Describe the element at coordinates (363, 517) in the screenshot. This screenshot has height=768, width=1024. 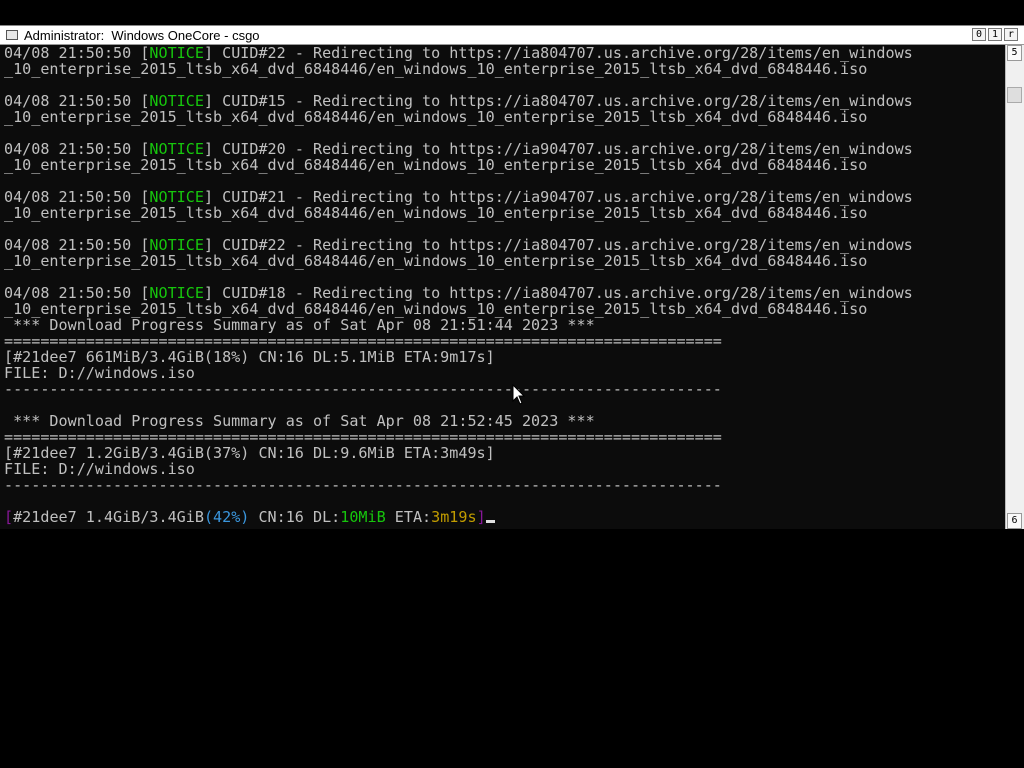
I see `dl-speed: 10MiB` at that location.